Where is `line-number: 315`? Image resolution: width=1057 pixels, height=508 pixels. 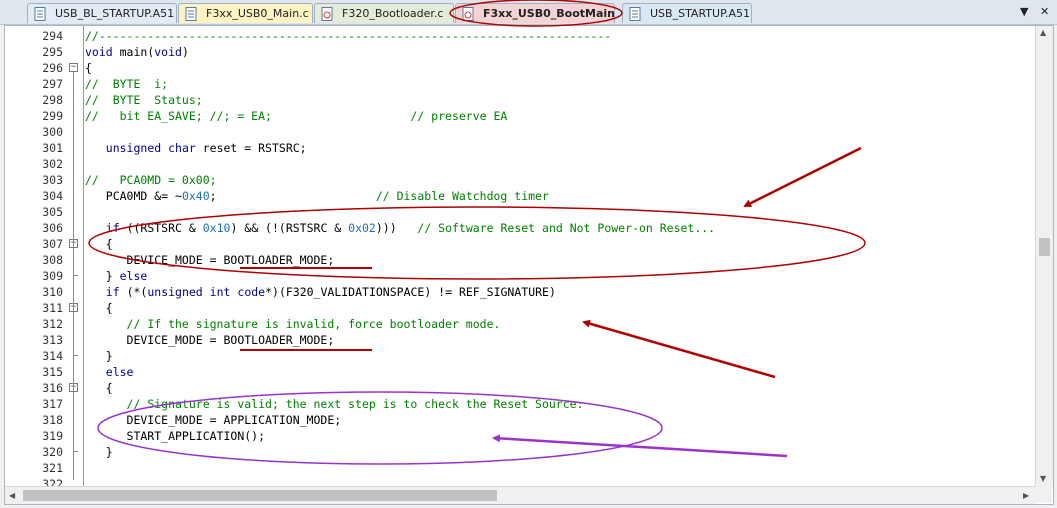 line-number: 315 is located at coordinates (52, 372).